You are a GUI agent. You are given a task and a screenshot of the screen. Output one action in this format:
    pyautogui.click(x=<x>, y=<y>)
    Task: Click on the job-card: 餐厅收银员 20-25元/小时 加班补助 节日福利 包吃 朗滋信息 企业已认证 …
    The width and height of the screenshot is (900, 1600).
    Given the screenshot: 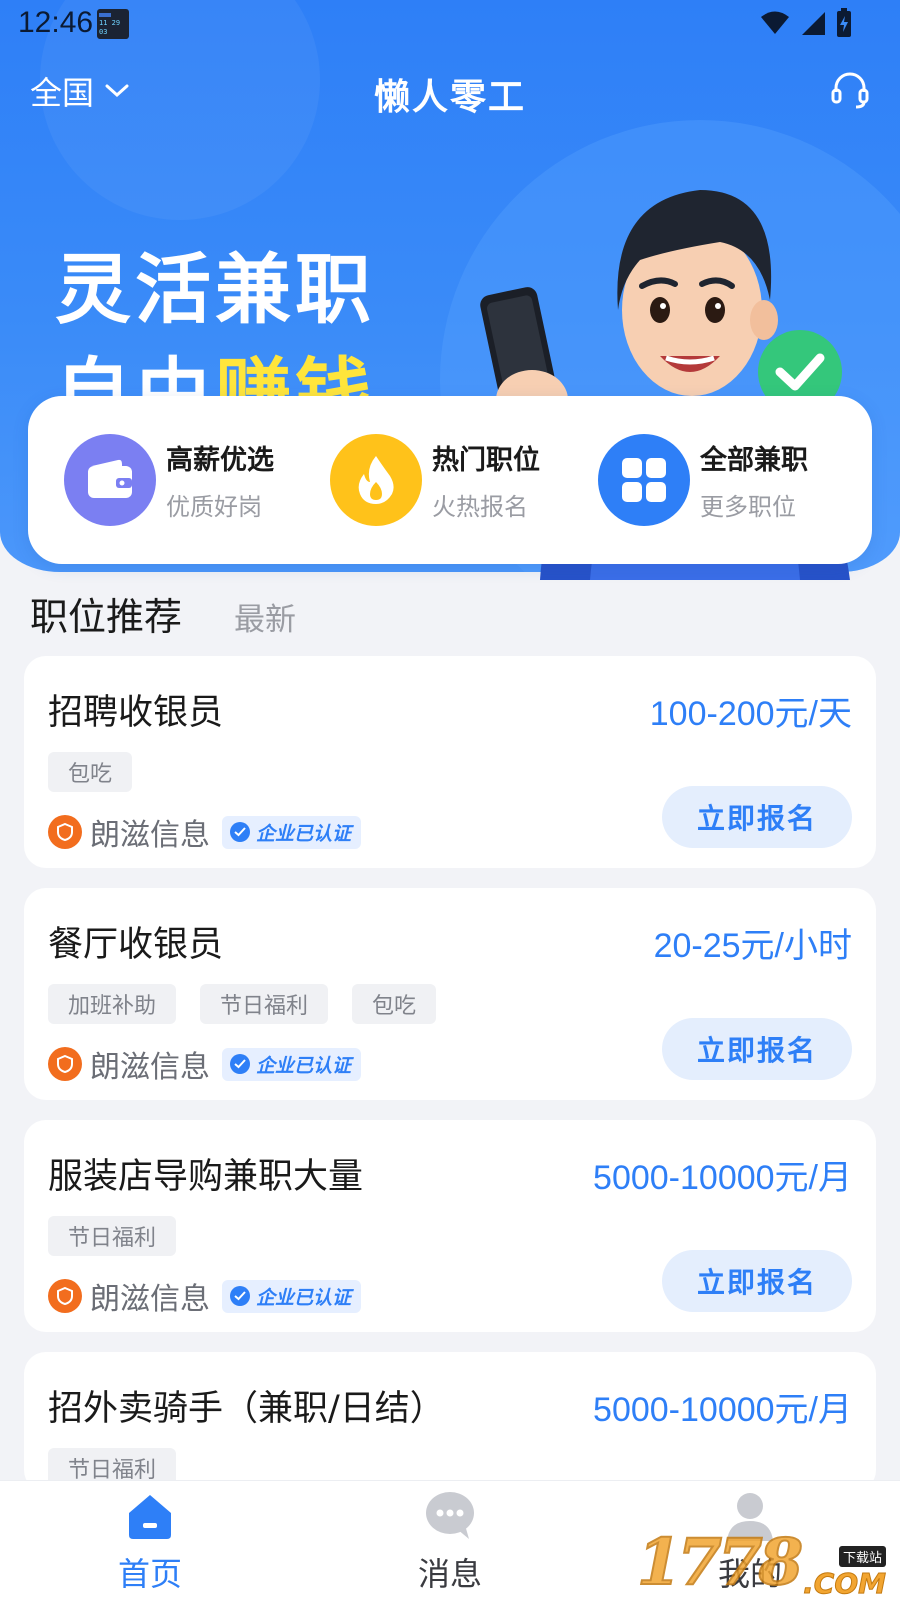 What is the action you would take?
    pyautogui.click(x=450, y=994)
    